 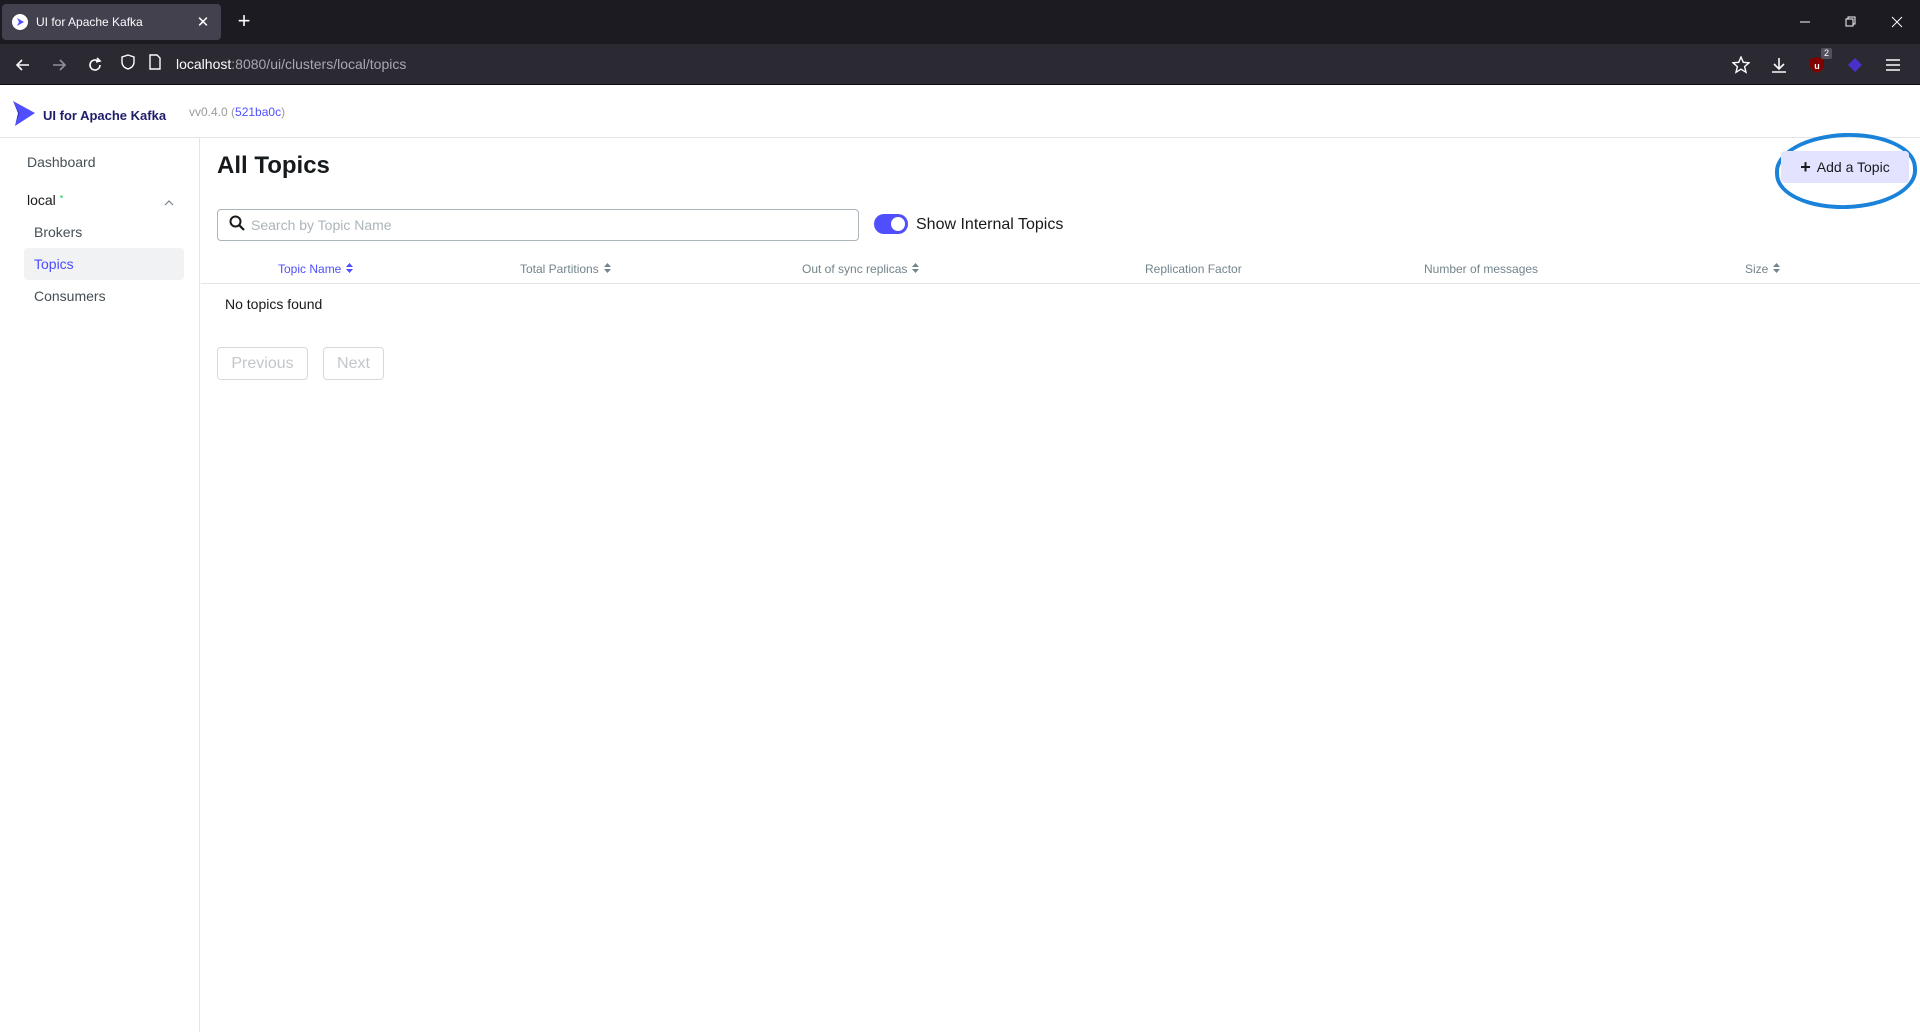 What do you see at coordinates (1817, 66) in the screenshot?
I see `svg-text: u` at bounding box center [1817, 66].